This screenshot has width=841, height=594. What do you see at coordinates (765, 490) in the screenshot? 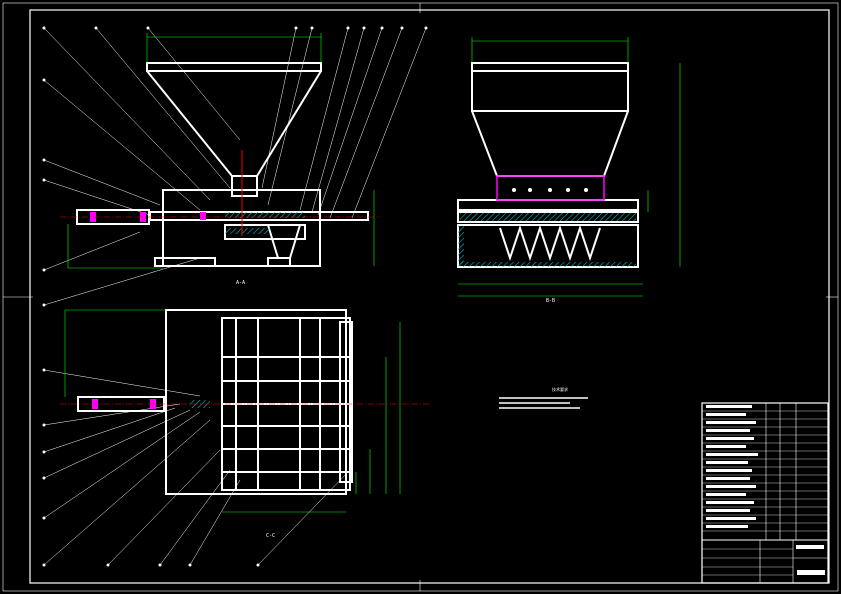
I see `parts-list-text-marks` at bounding box center [765, 490].